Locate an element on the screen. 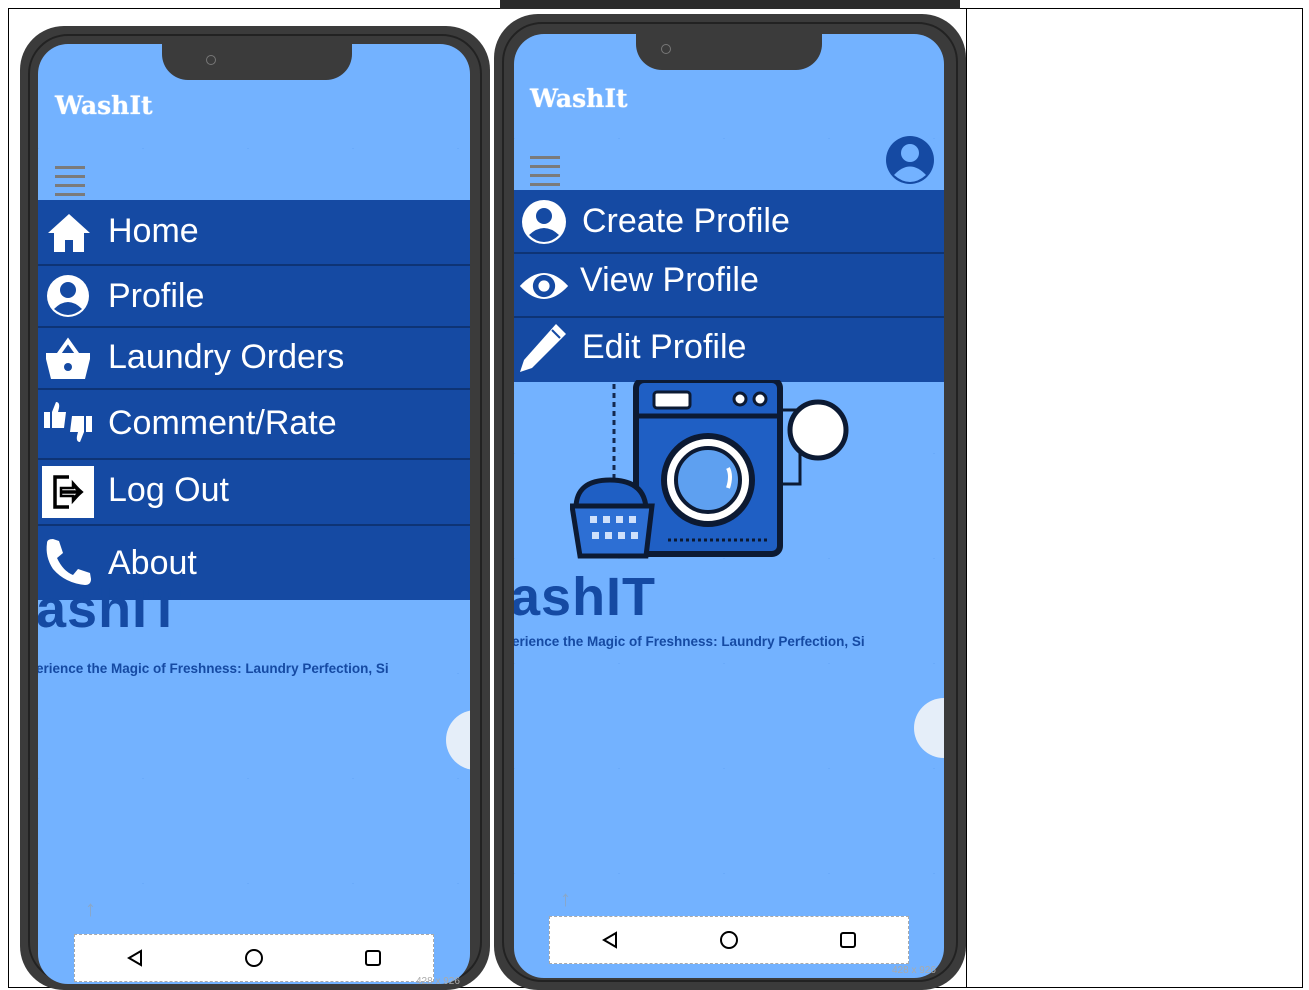  pencil-icon is located at coordinates (542, 348).